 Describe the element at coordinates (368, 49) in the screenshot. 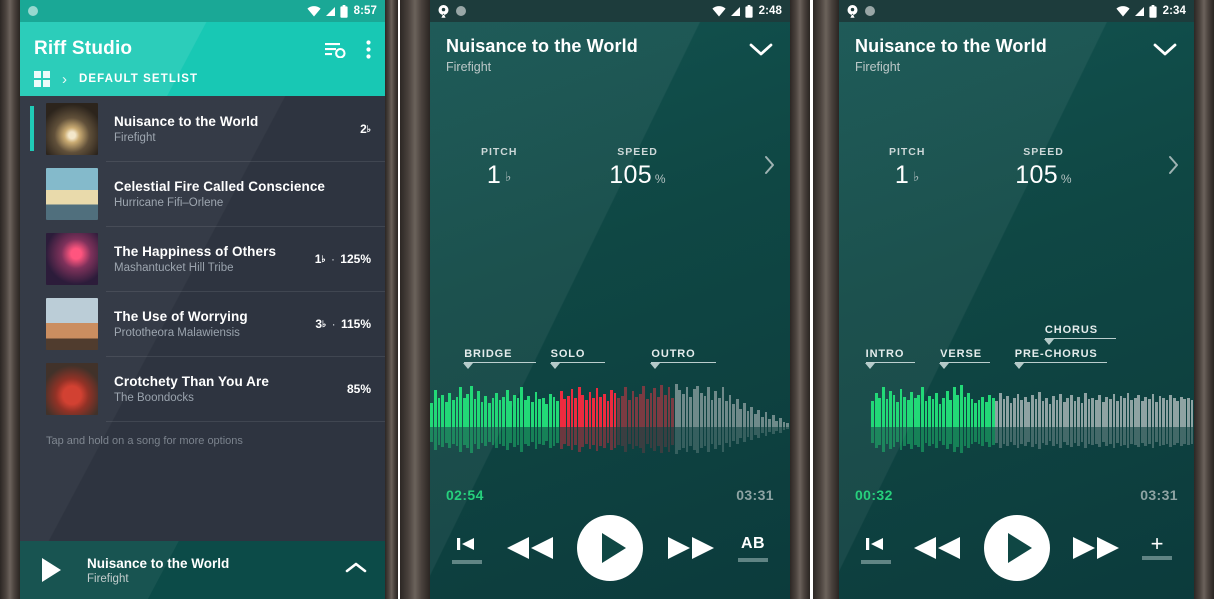

I see `overflow-menu-icon` at that location.